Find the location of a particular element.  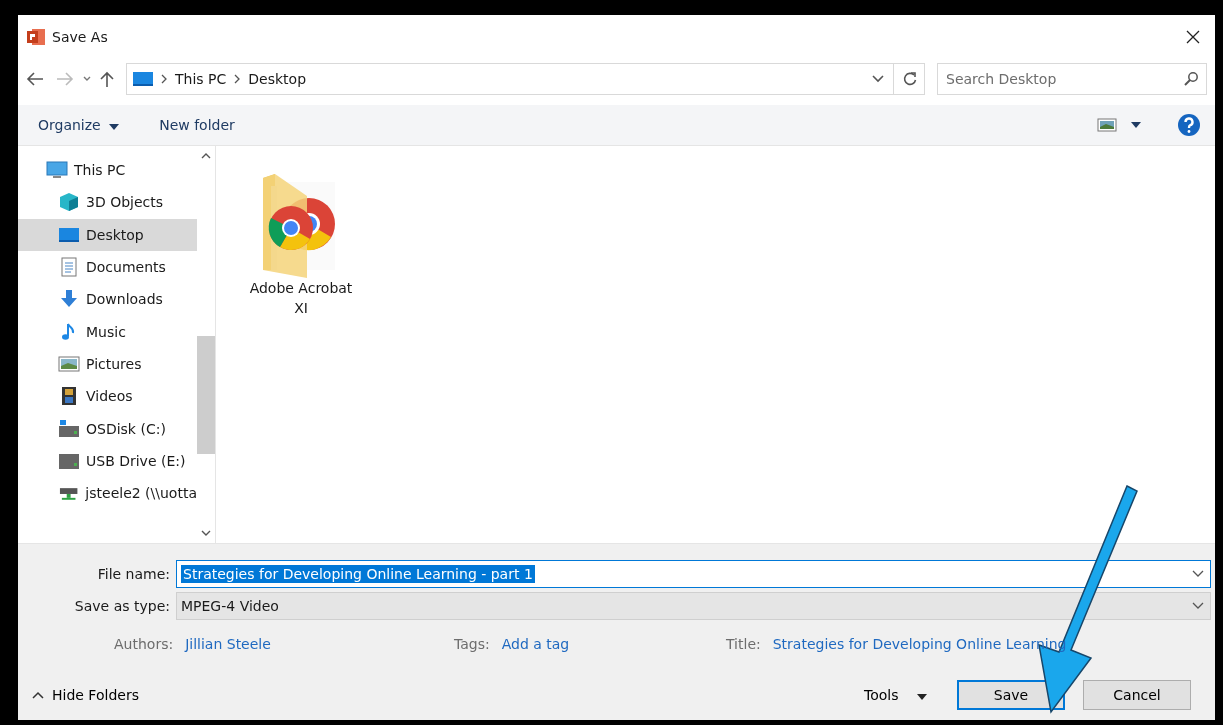

drive-icon is located at coordinates (69, 428).